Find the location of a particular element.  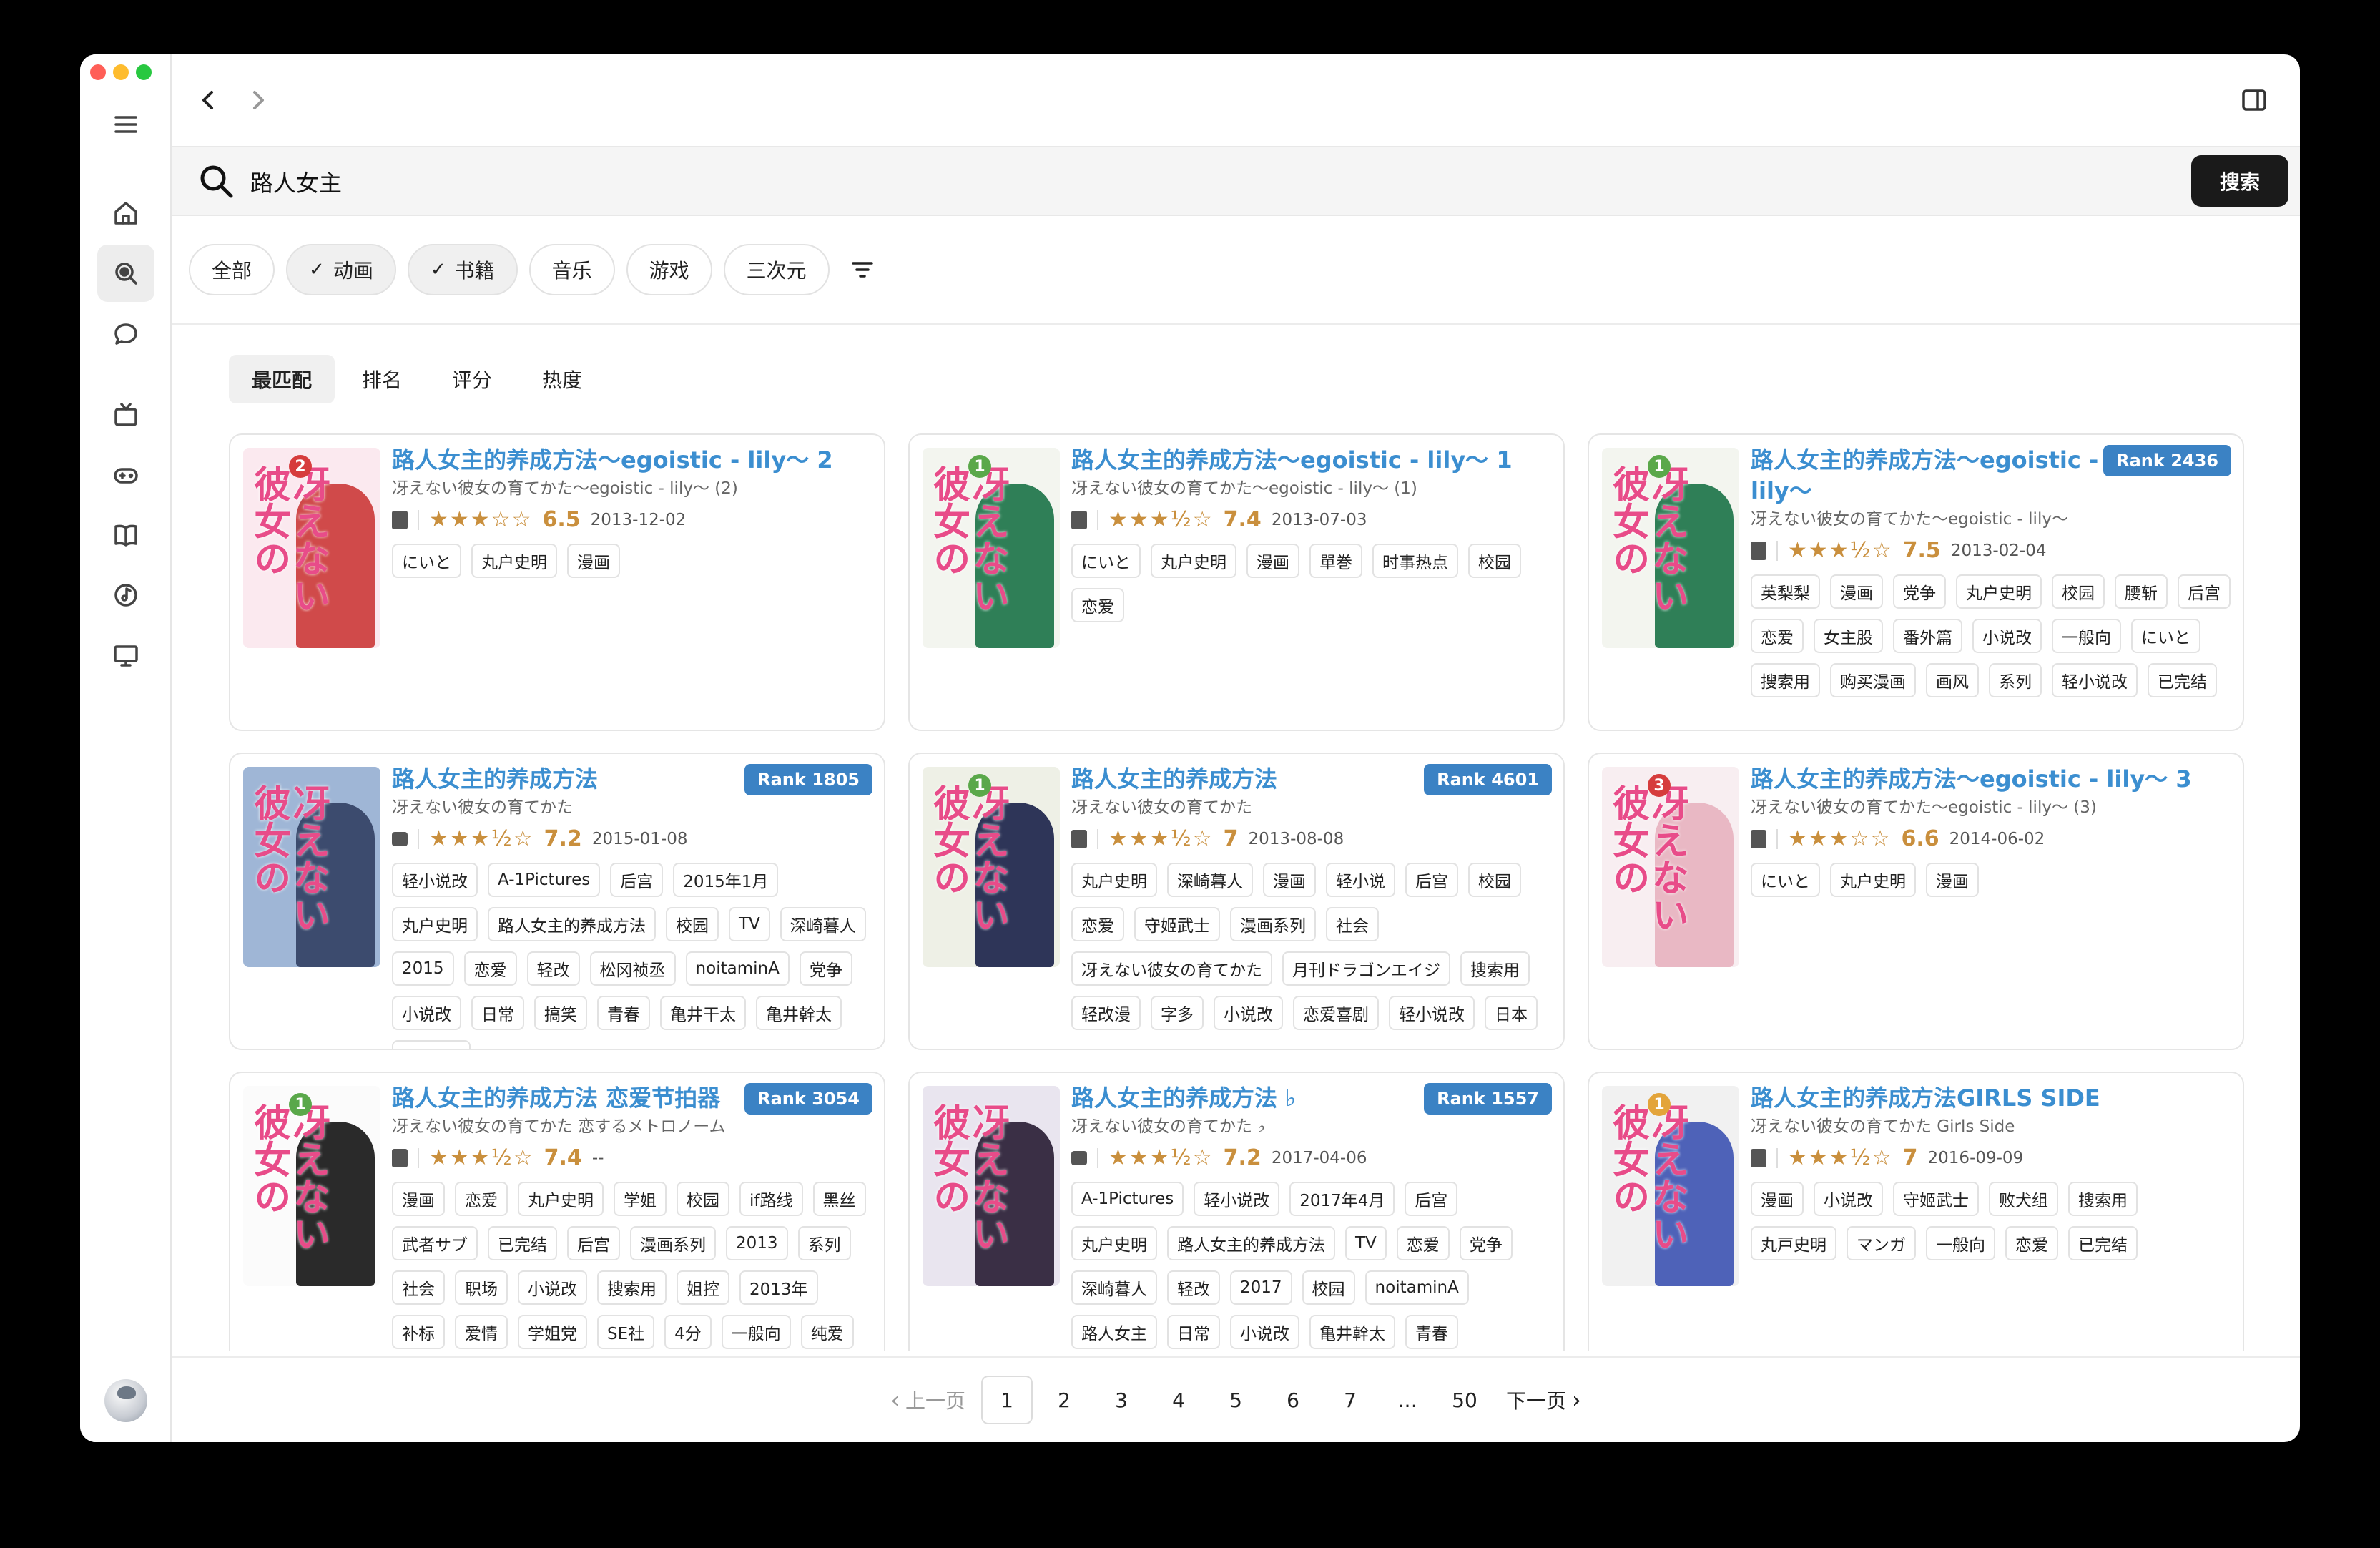

filter-options-button is located at coordinates (862, 269).